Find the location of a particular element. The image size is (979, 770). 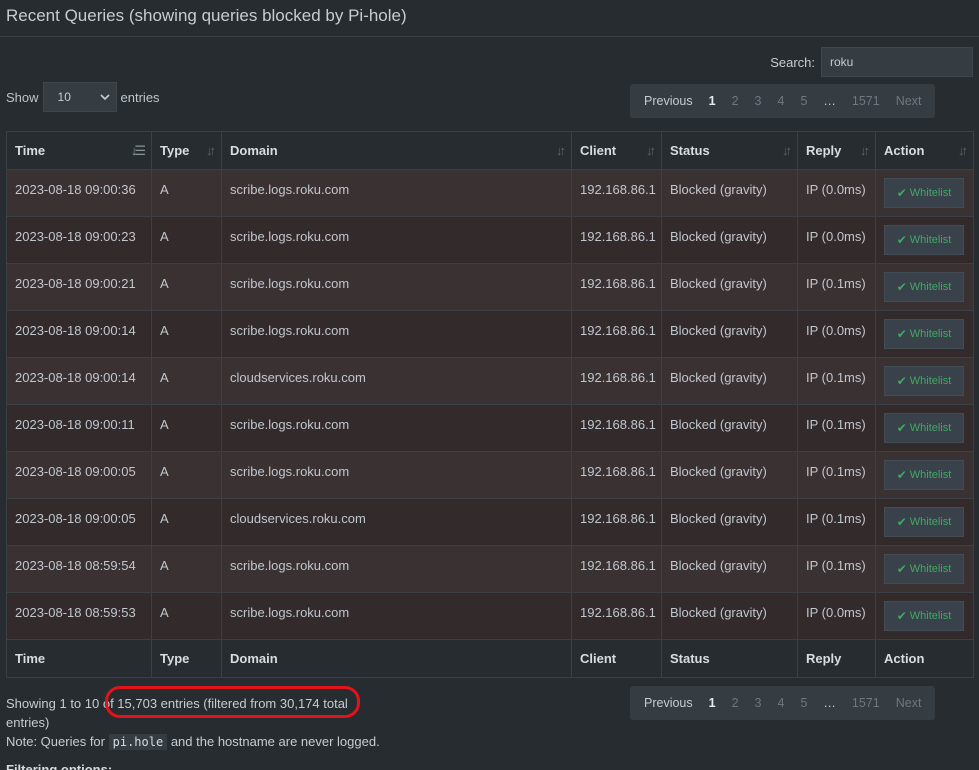

column-header-type: Type ↓↑ is located at coordinates (186, 150).